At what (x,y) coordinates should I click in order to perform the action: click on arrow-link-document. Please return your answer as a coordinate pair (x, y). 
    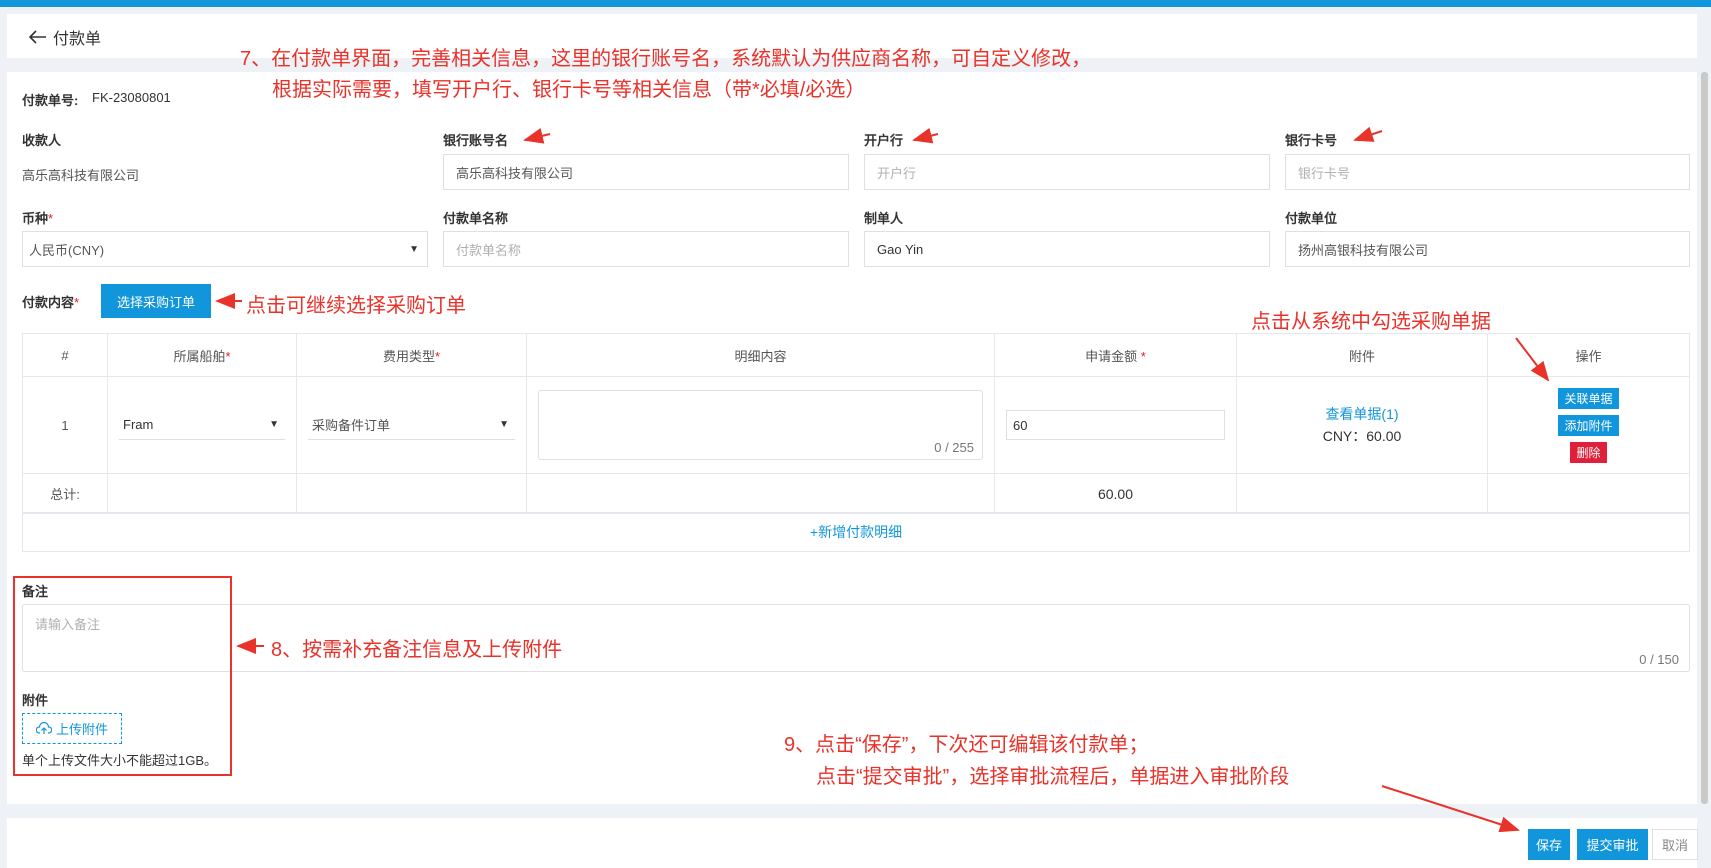
    Looking at the image, I should click on (1532, 359).